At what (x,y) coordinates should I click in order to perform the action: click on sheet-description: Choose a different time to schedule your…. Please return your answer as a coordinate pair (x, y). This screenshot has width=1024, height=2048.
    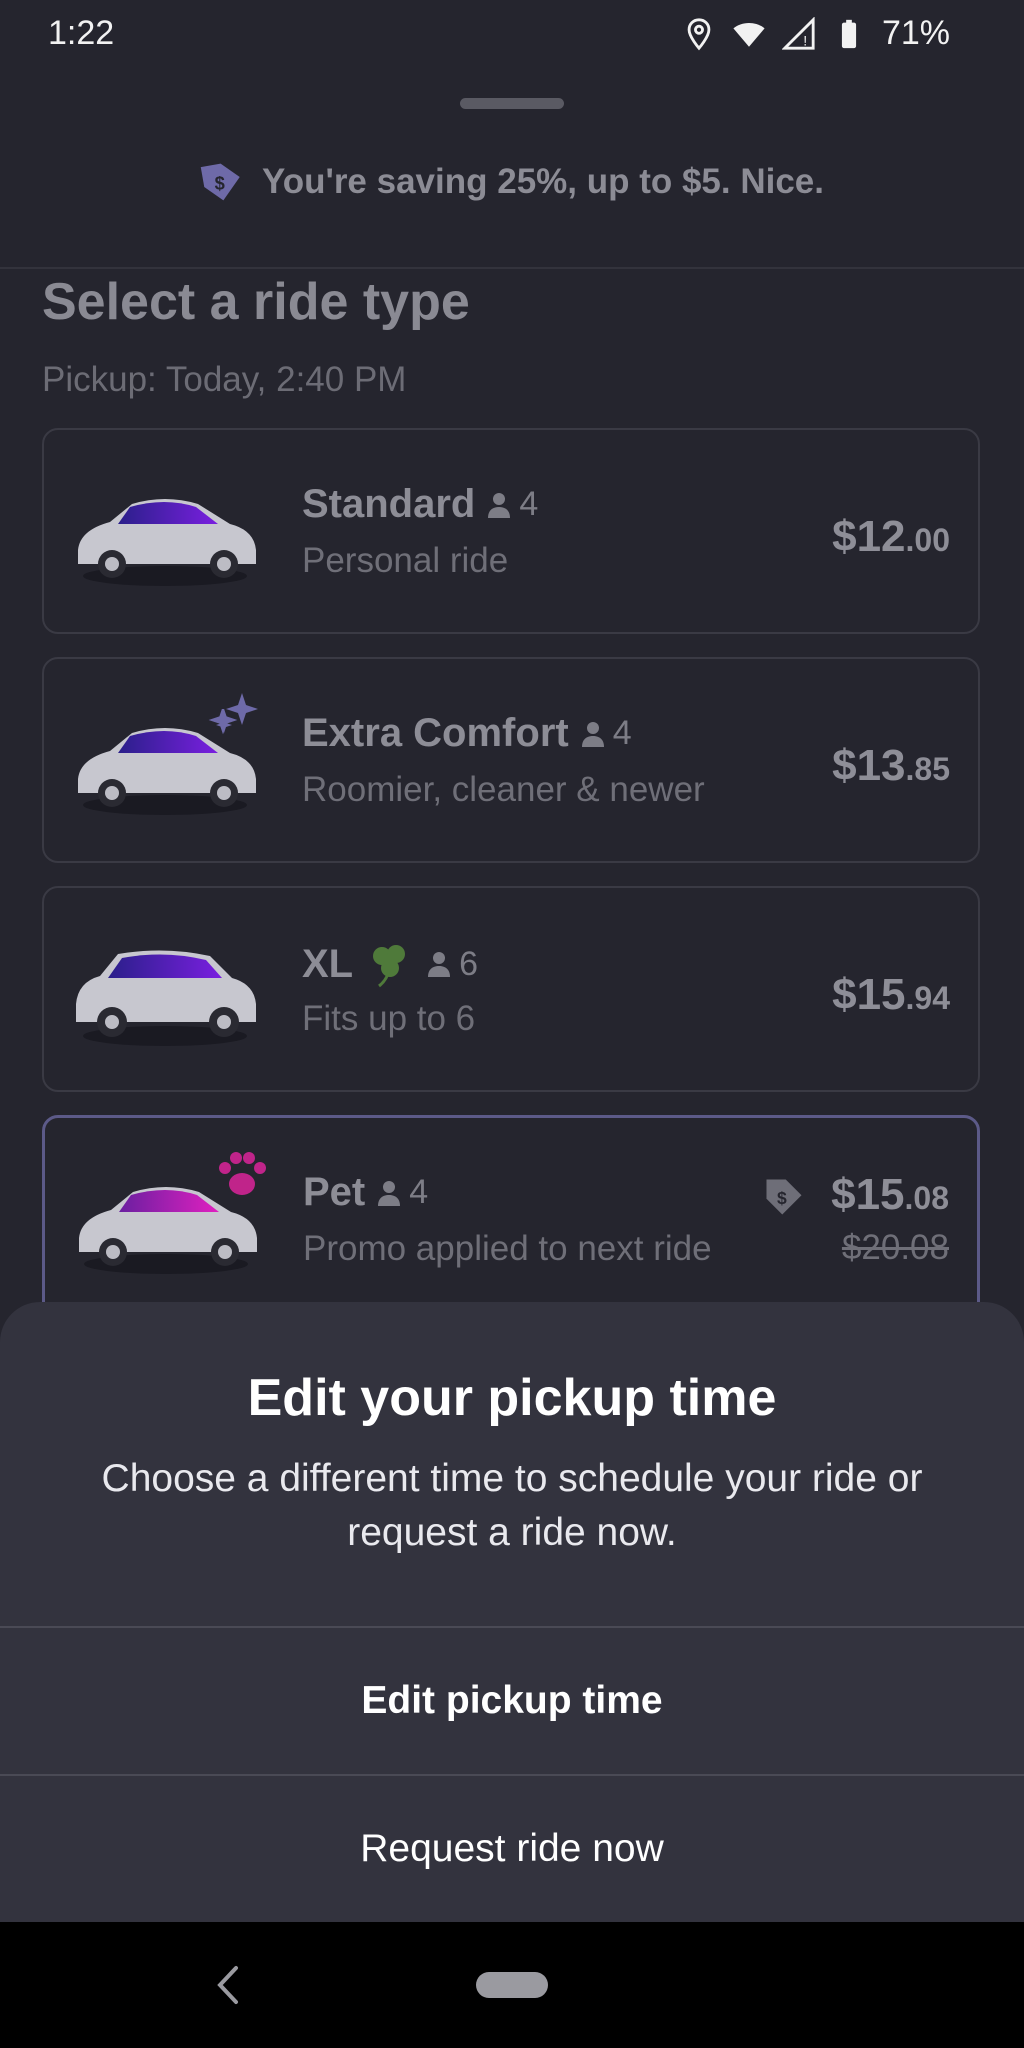
    Looking at the image, I should click on (512, 1505).